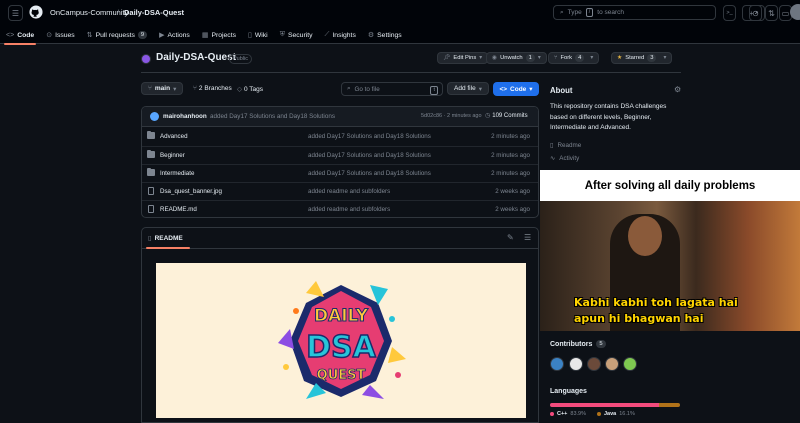  I want to click on go-to-file-input: ⌕ Go to file t, so click(392, 89).